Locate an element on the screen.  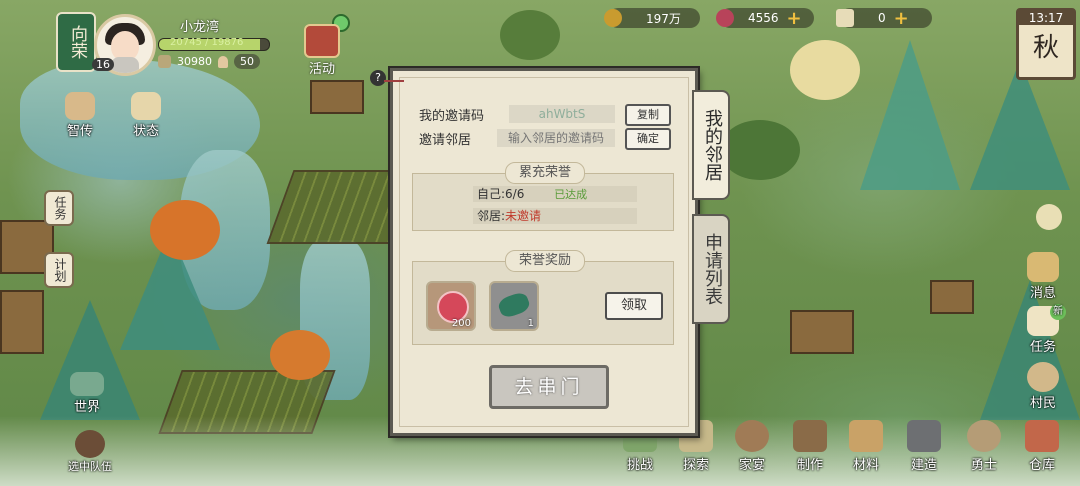
invite-code-input is located at coordinates (556, 138).